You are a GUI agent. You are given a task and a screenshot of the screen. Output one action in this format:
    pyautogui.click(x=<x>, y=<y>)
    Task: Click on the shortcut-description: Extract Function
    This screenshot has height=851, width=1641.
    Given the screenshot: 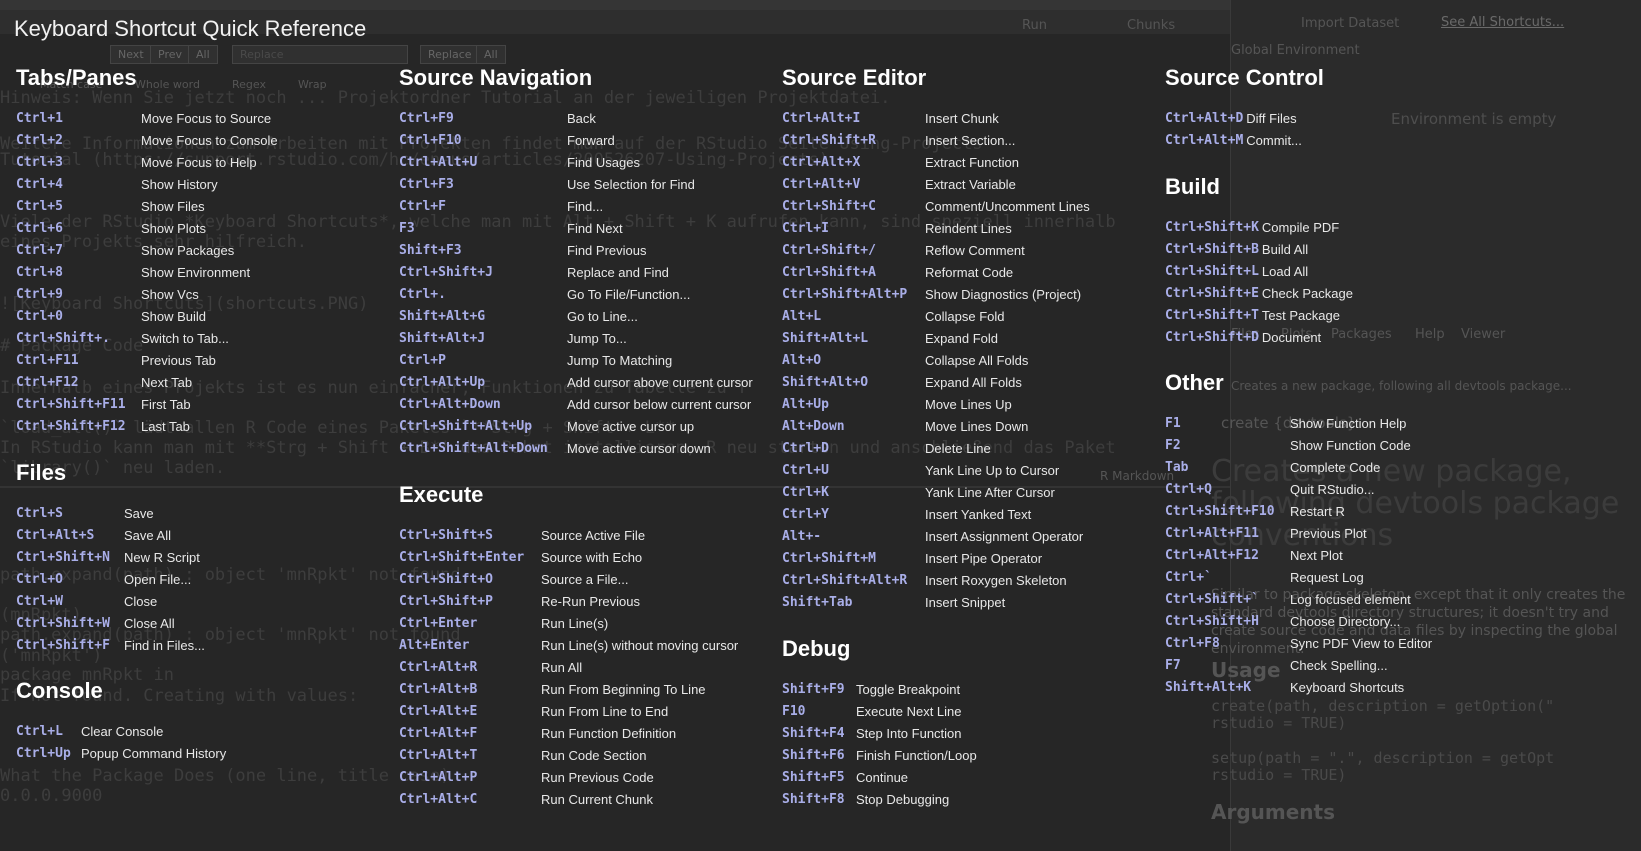 What is the action you would take?
    pyautogui.click(x=972, y=162)
    